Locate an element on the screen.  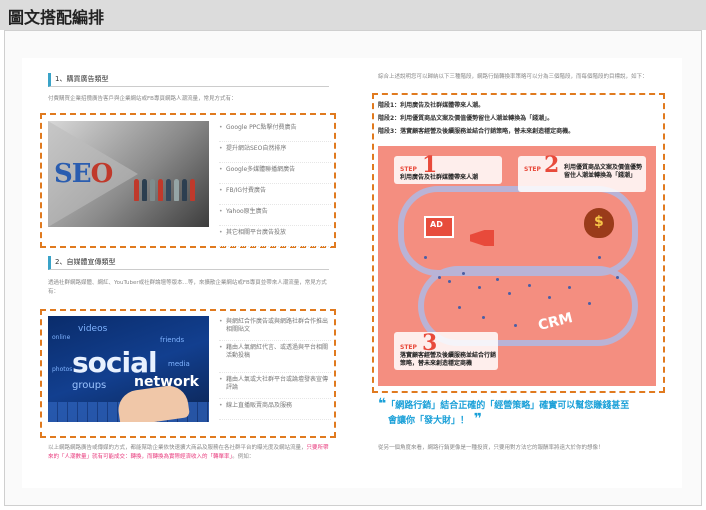
seo-image: SEO is located at coordinates (128, 174).